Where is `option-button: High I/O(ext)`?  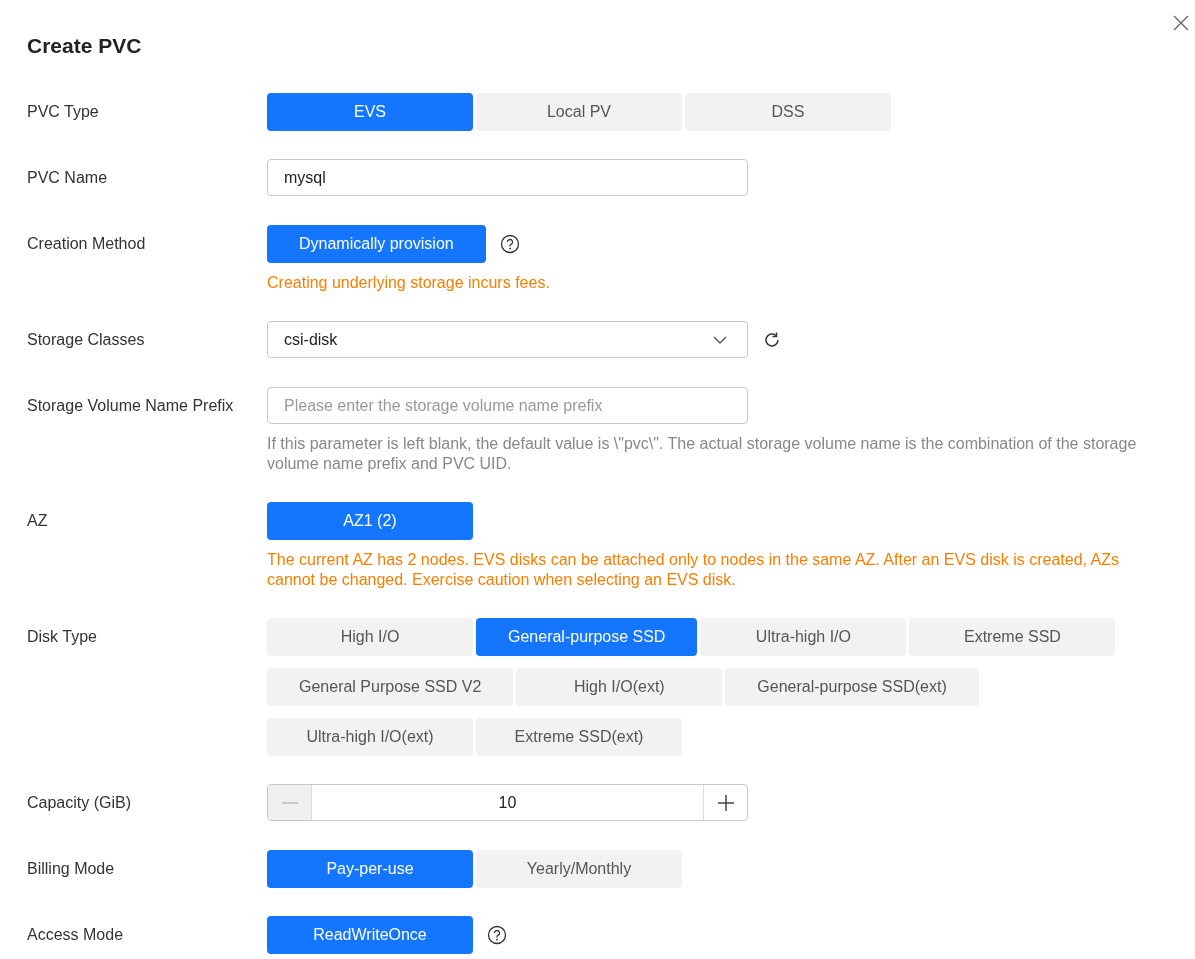
option-button: High I/O(ext) is located at coordinates (619, 687).